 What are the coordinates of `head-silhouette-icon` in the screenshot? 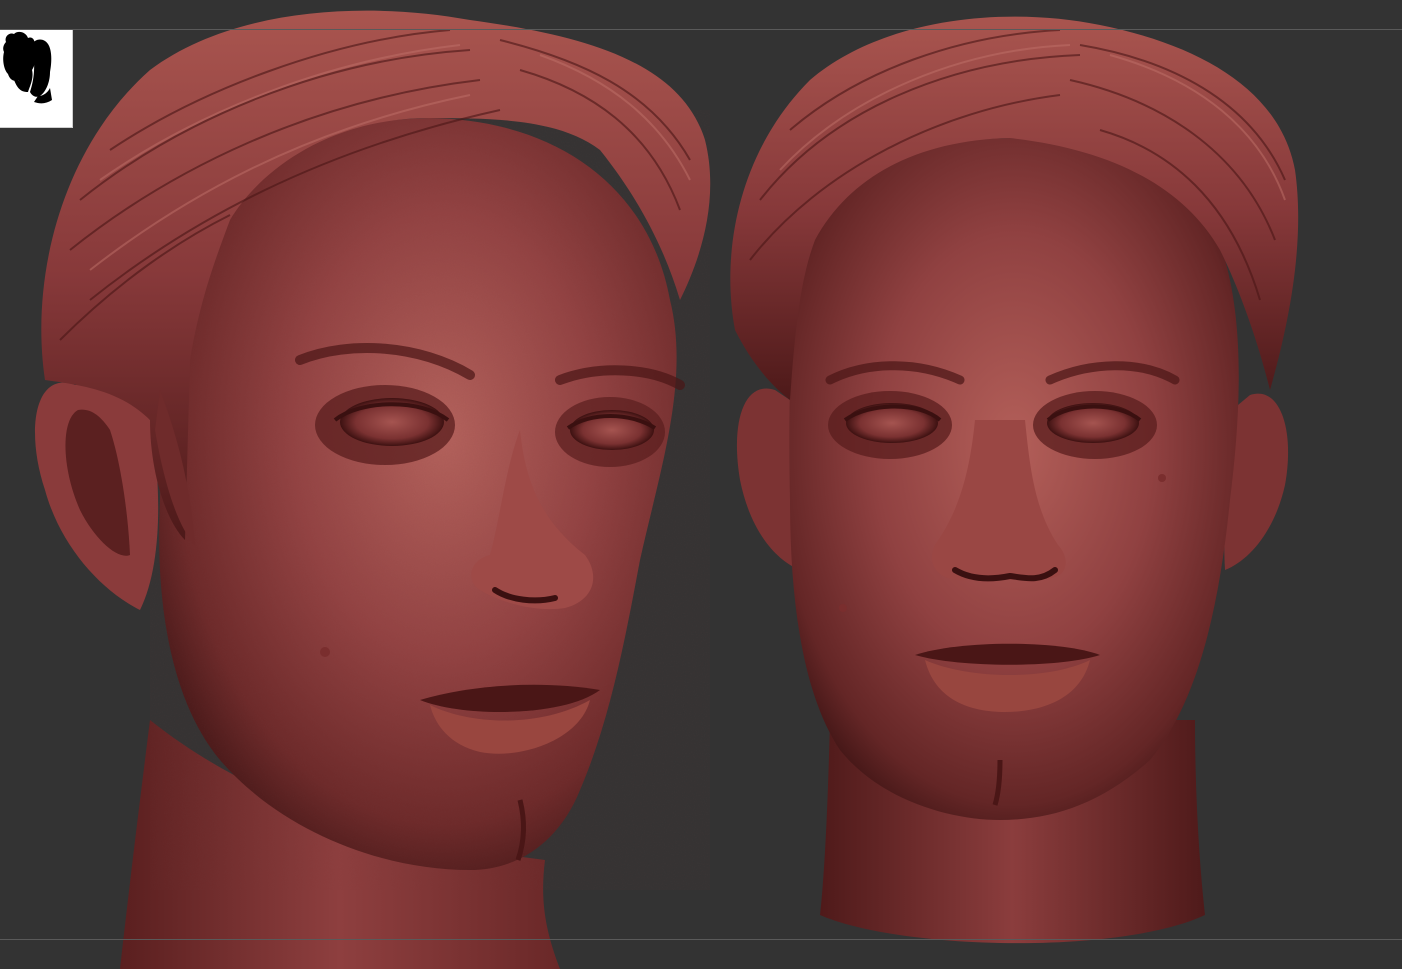 It's located at (27, 67).